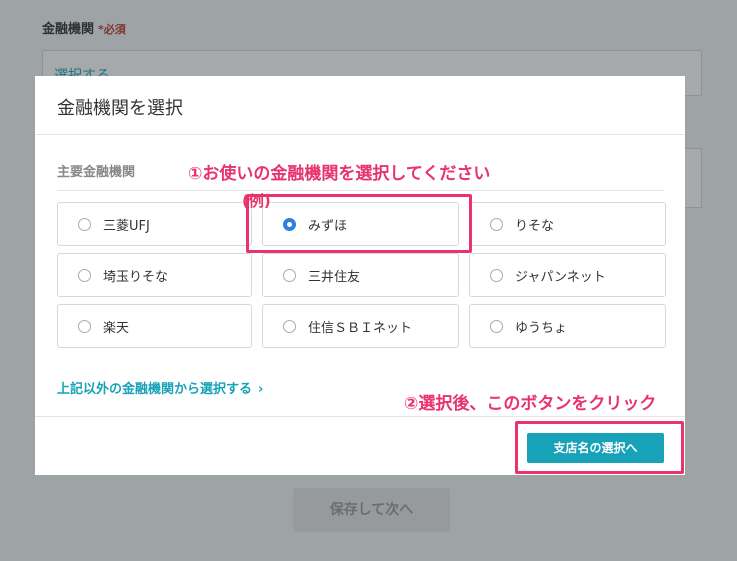 This screenshot has width=737, height=561. Describe the element at coordinates (116, 328) in the screenshot. I see `bank-option-label: 楽天` at that location.